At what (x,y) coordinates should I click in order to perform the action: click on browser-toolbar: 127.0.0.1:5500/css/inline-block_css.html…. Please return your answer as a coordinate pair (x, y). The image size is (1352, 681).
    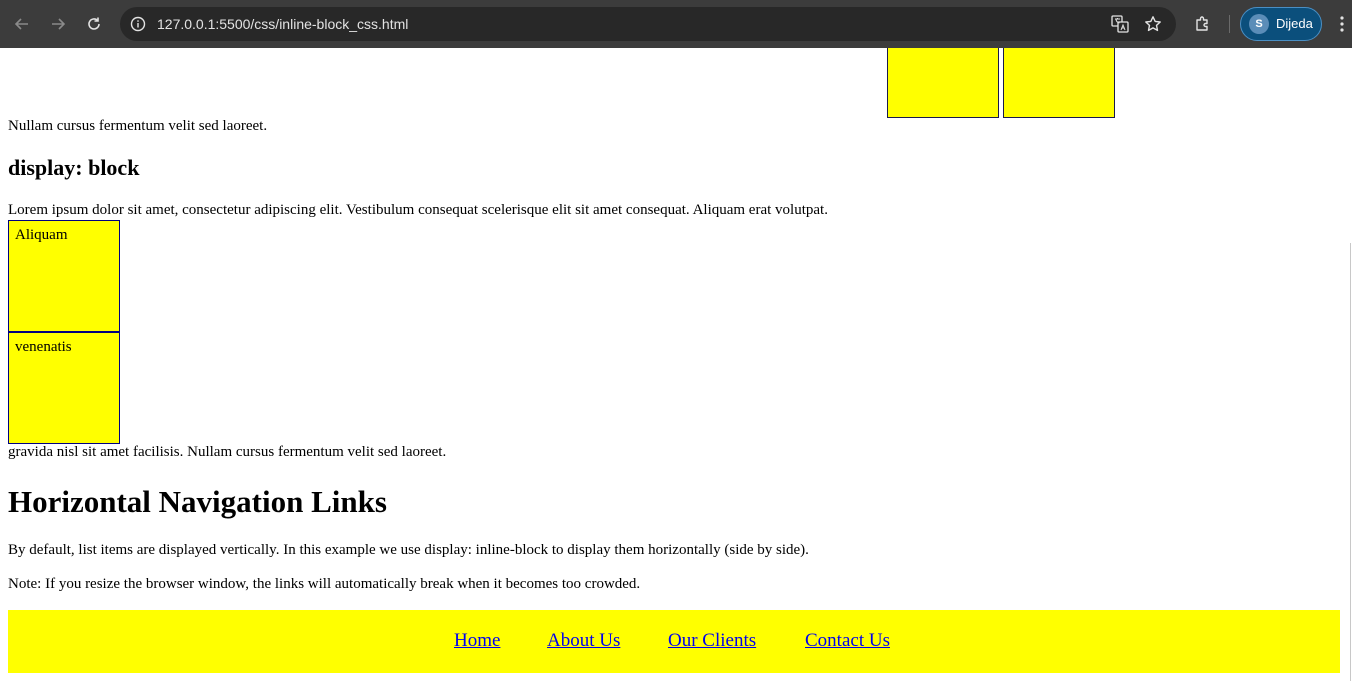
    Looking at the image, I should click on (676, 24).